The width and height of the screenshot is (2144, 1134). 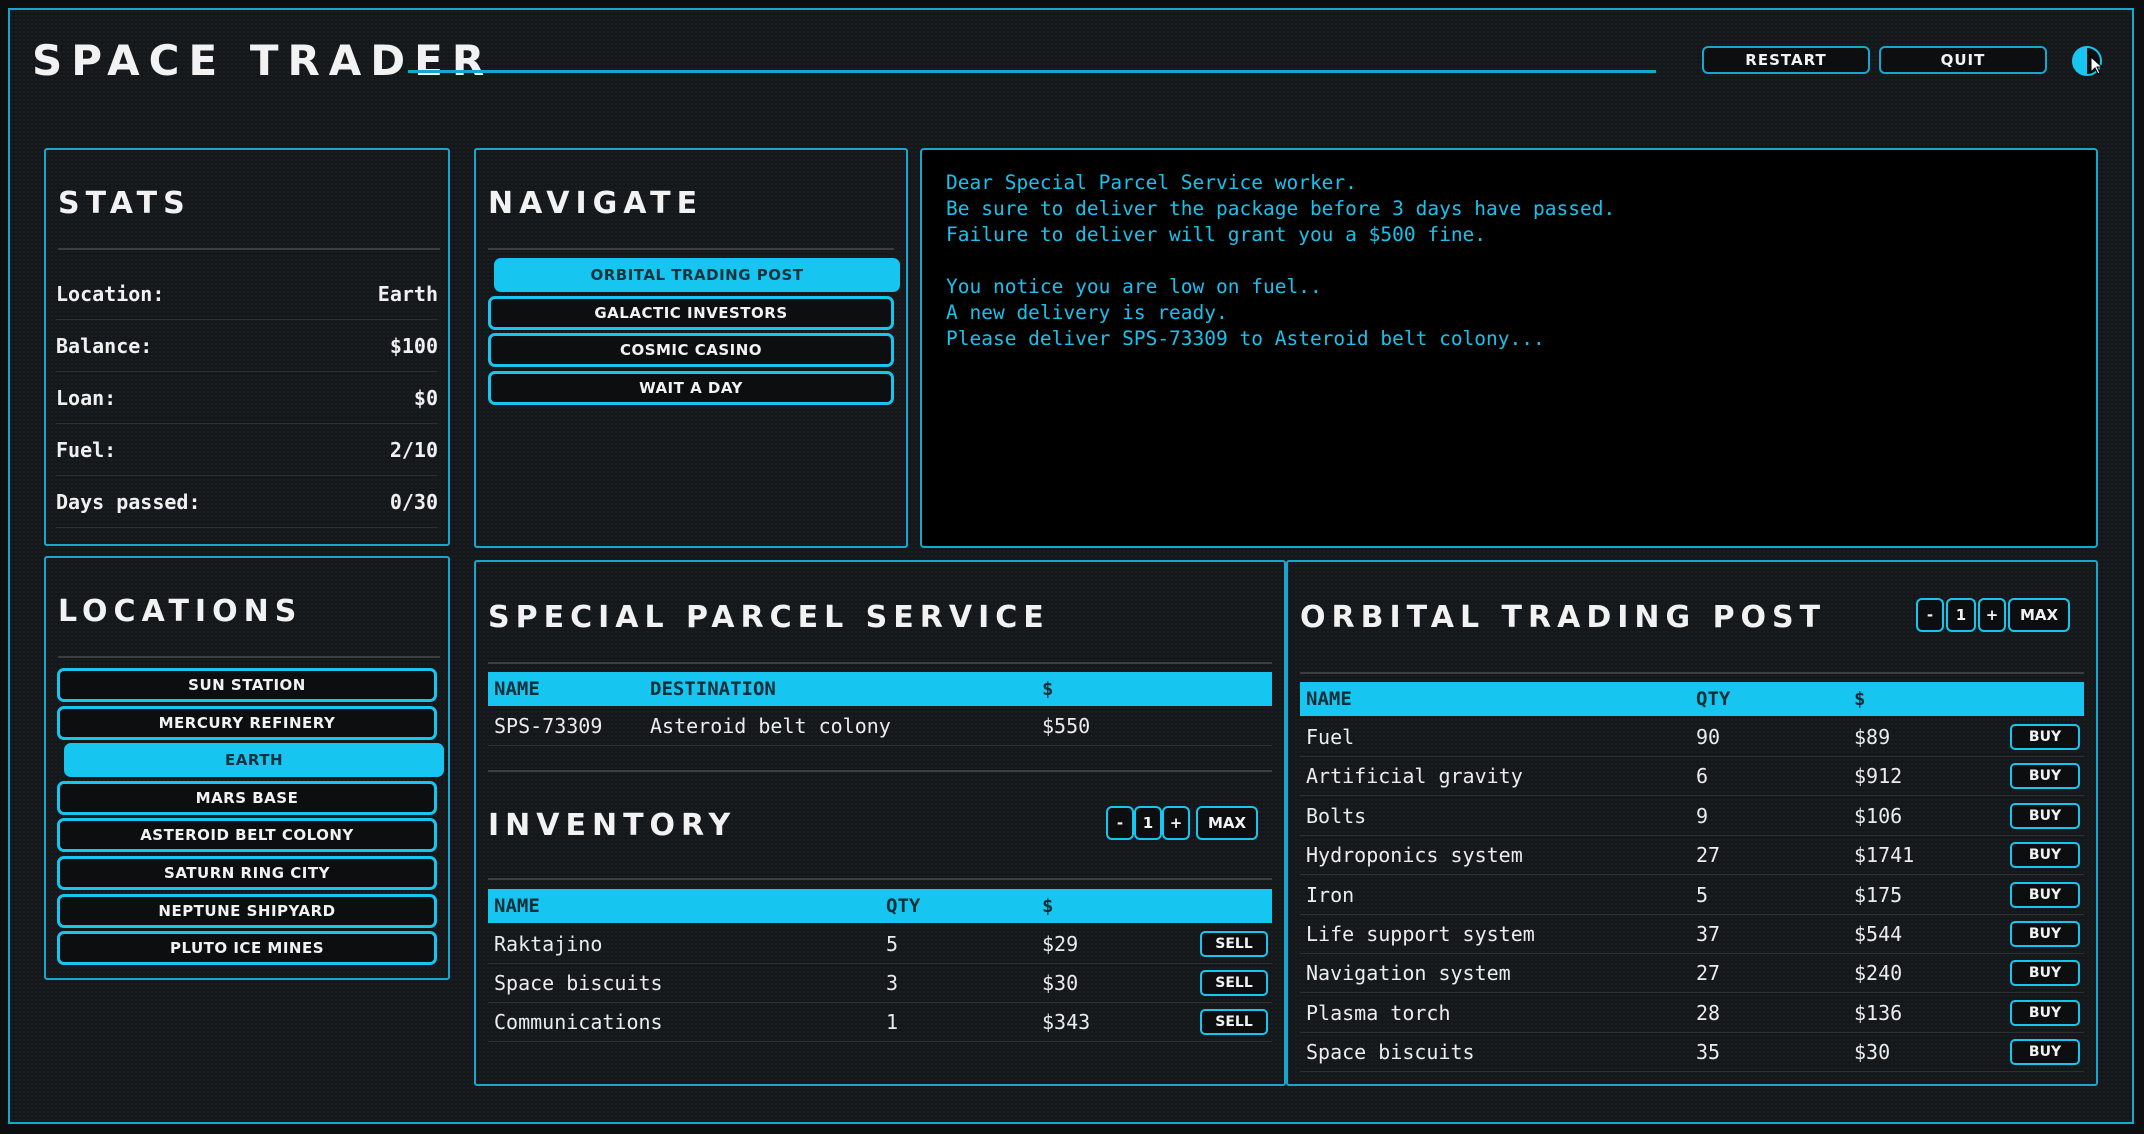 What do you see at coordinates (880, 771) in the screenshot?
I see `inventory-top-divider` at bounding box center [880, 771].